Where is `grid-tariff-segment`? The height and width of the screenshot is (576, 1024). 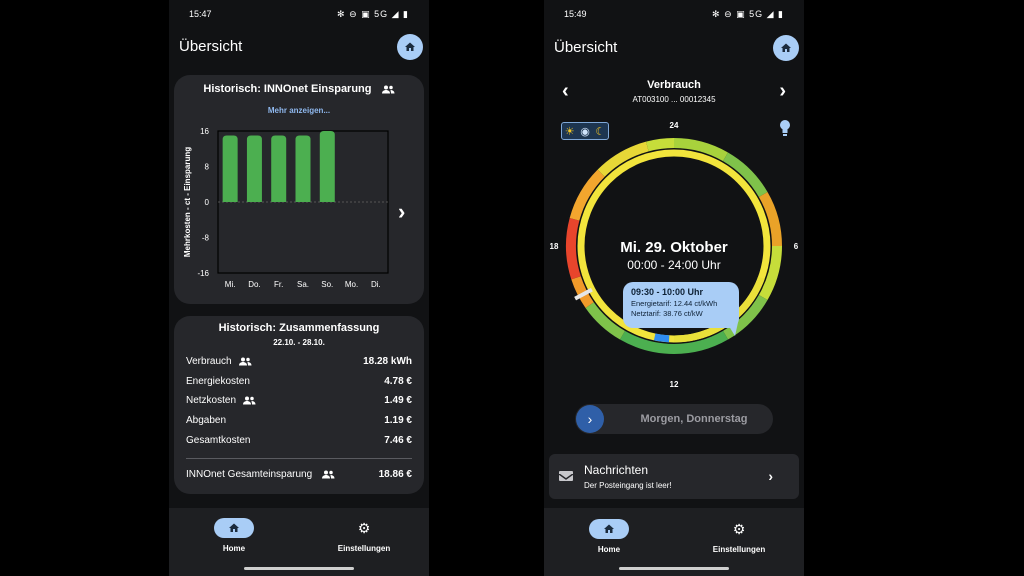
grid-tariff-segment is located at coordinates (660, 145).